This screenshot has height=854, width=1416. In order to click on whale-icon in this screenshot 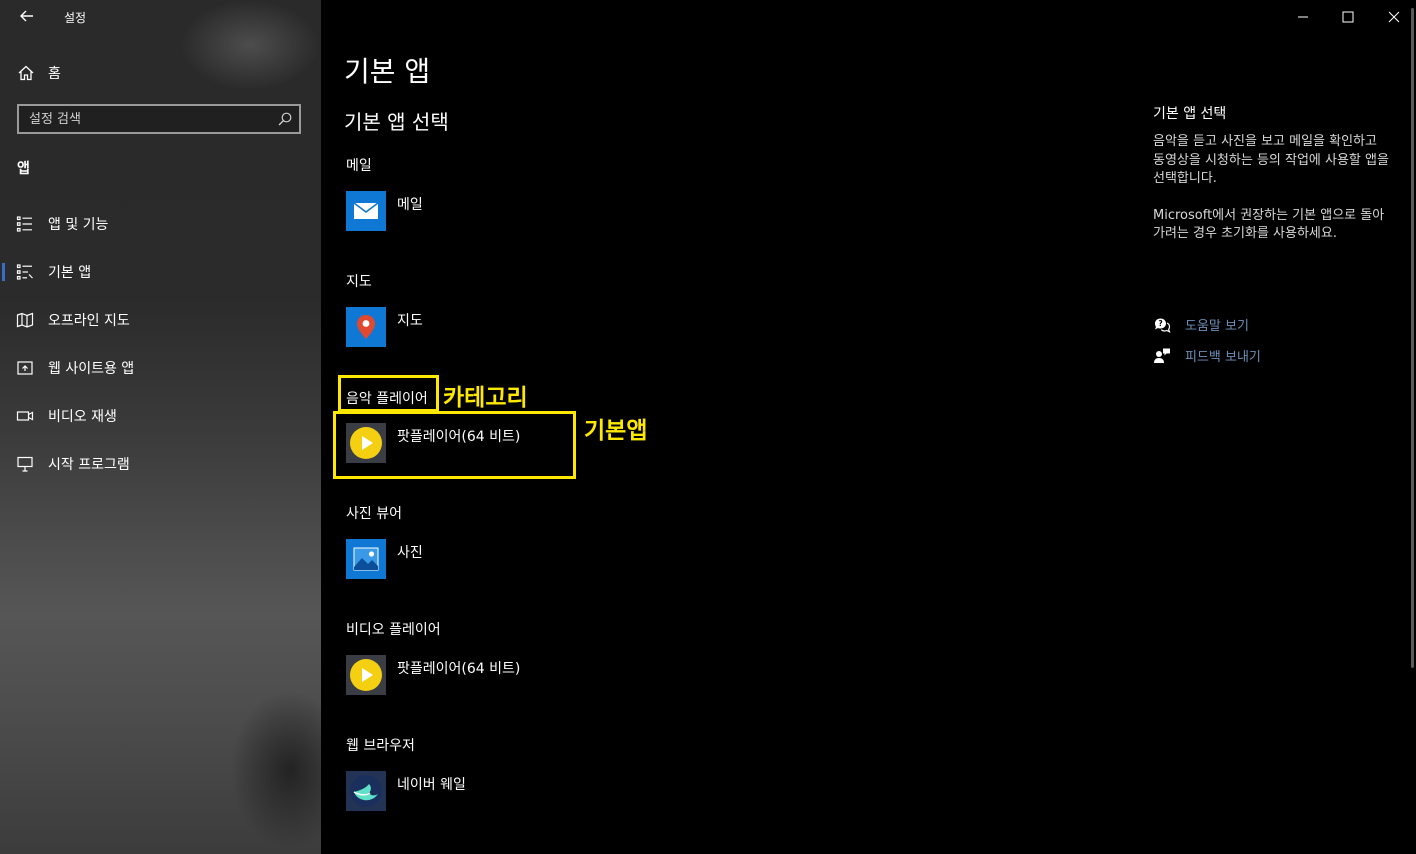, I will do `click(366, 791)`.